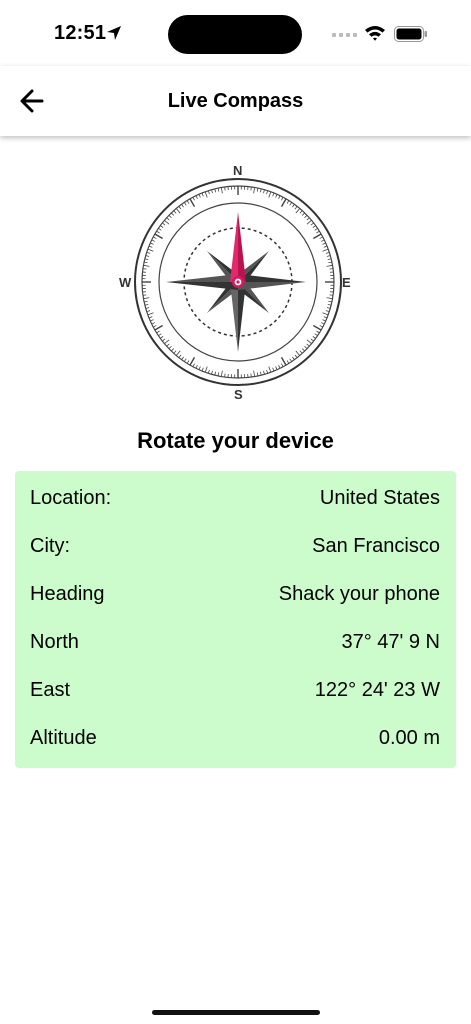 Image resolution: width=471 pixels, height=1024 pixels. What do you see at coordinates (71, 498) in the screenshot?
I see `location-label: Location:` at bounding box center [71, 498].